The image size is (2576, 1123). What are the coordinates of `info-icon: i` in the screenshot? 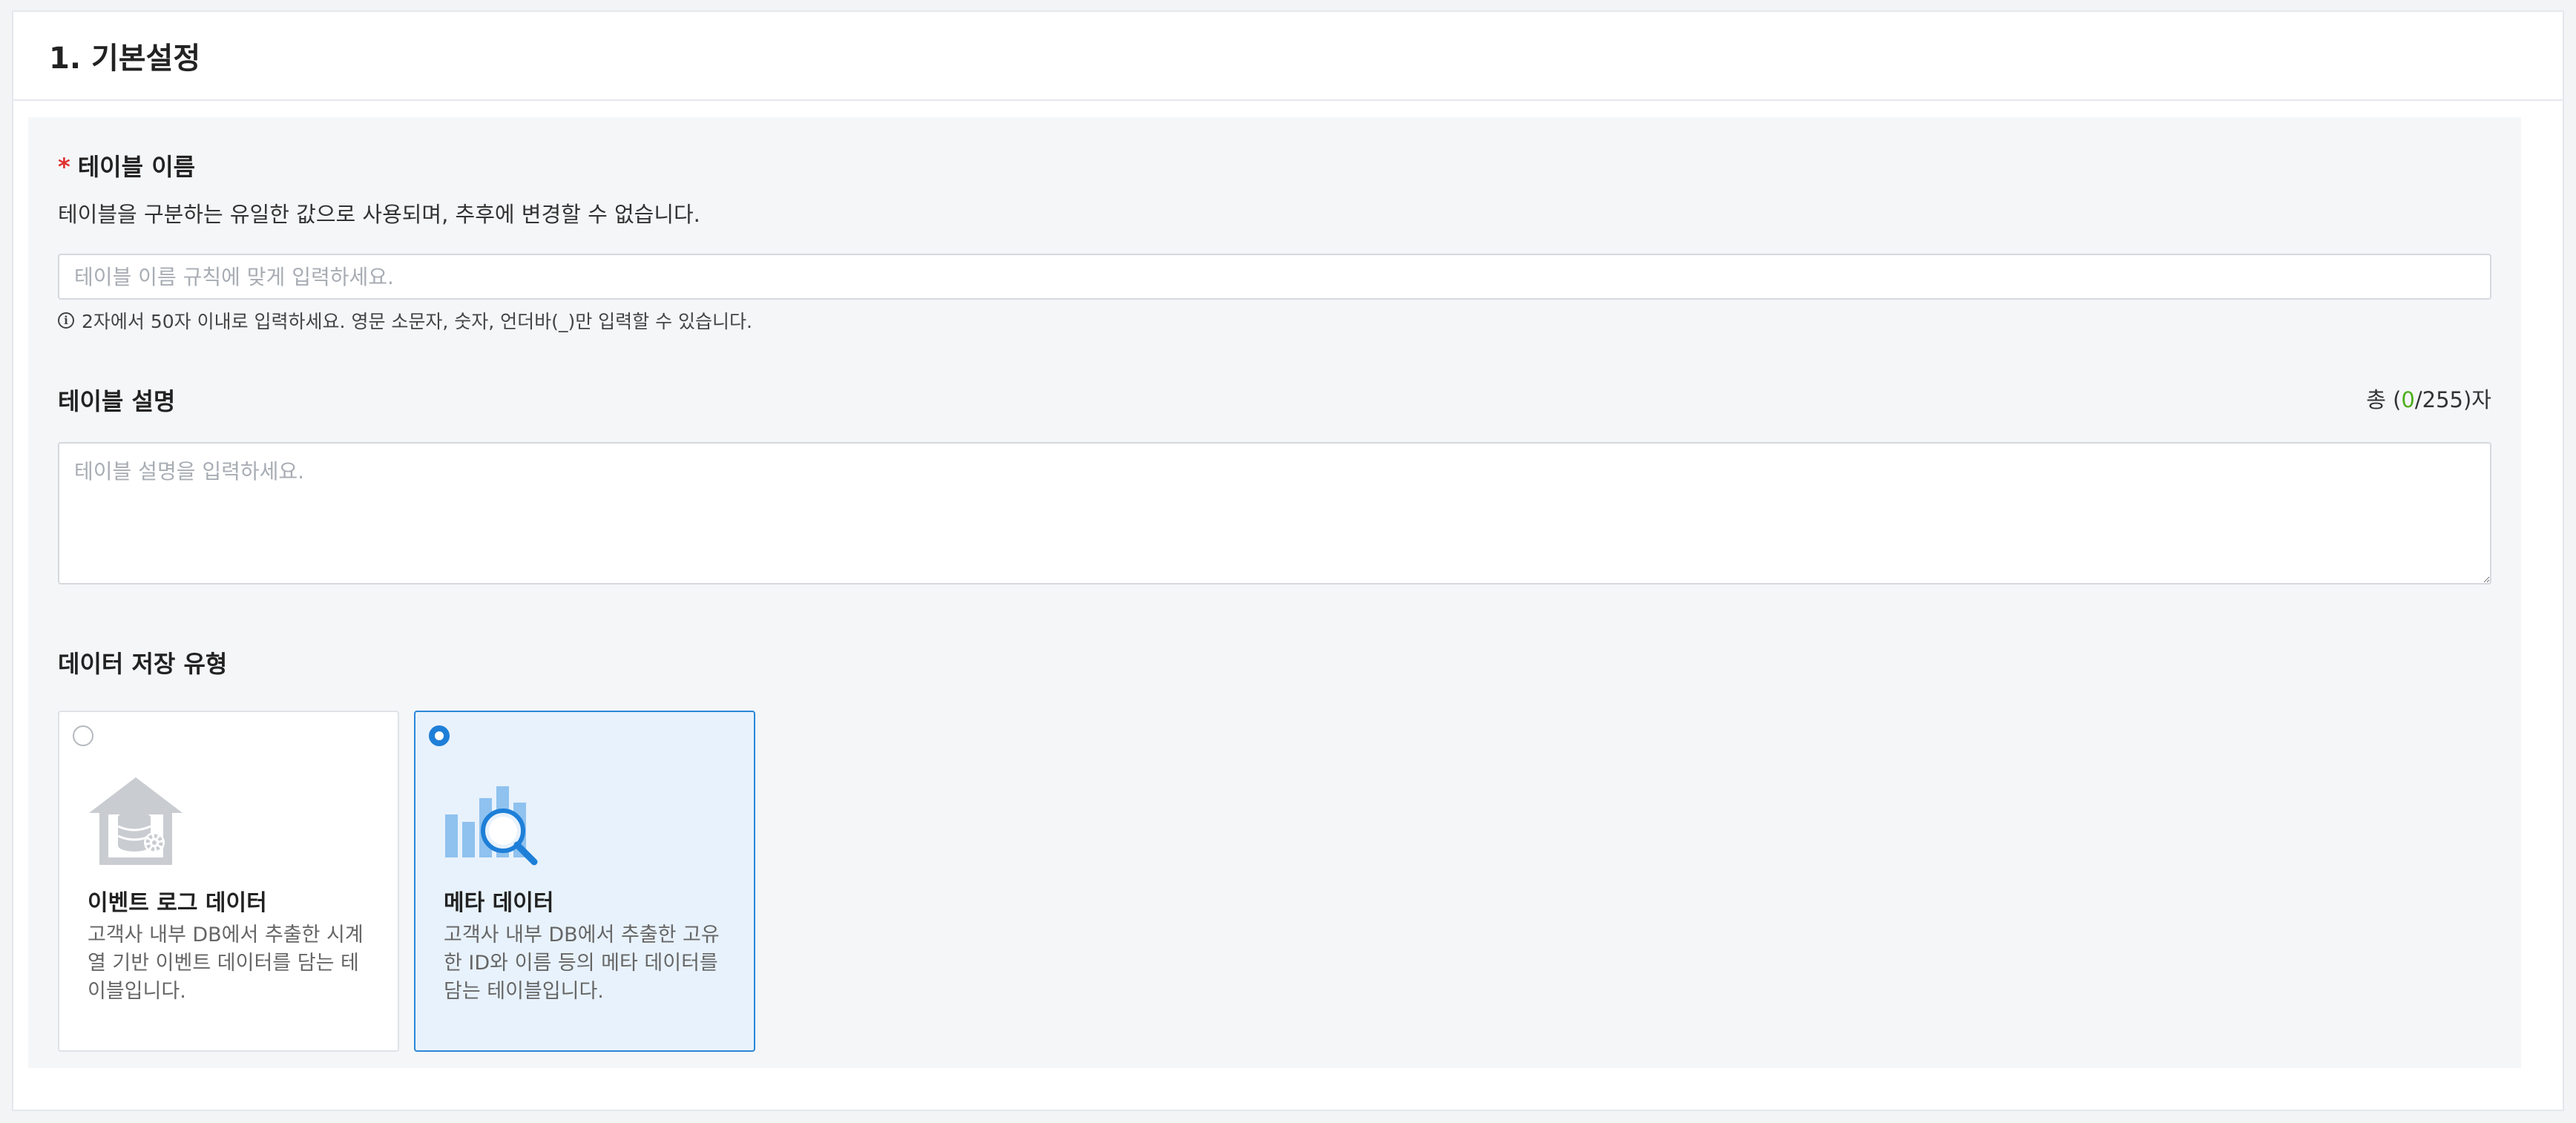 It's located at (66, 320).